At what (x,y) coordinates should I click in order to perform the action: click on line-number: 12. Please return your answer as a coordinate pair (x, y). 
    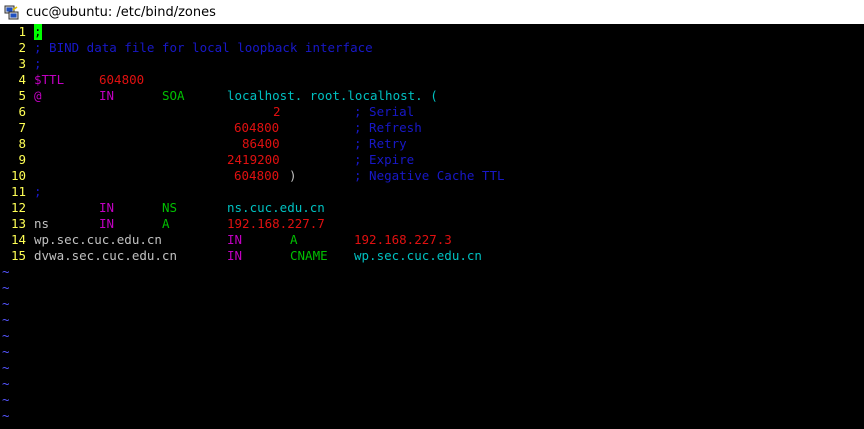
    Looking at the image, I should click on (18, 207).